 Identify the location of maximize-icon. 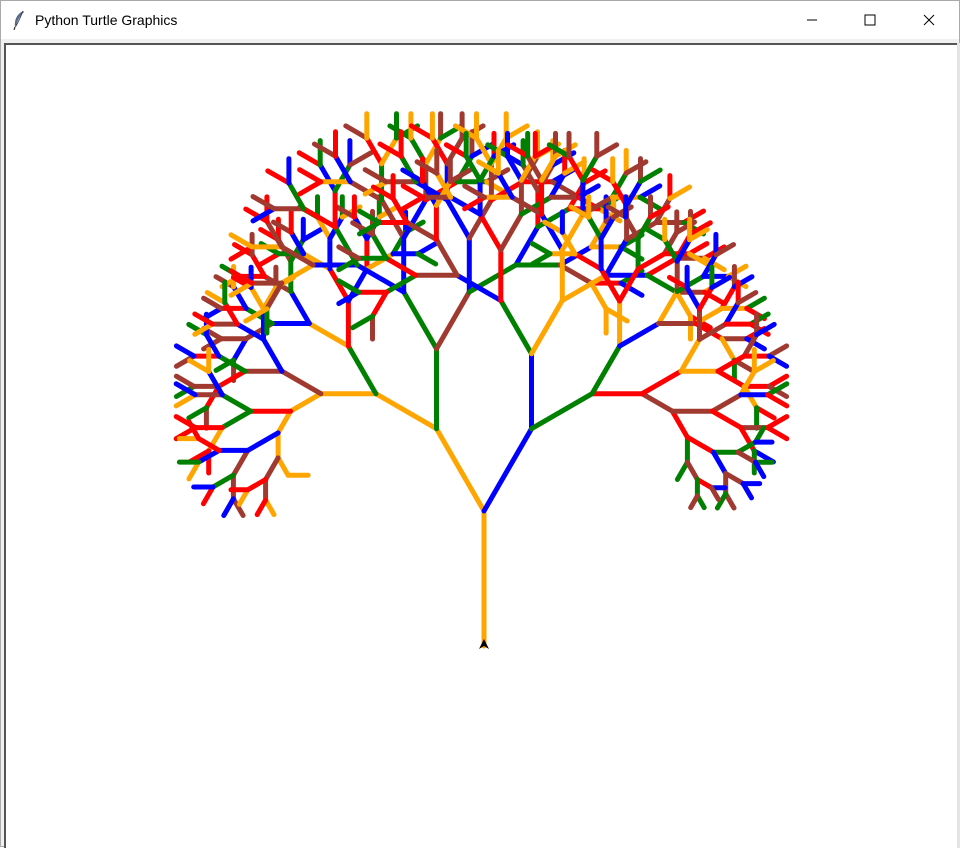
(870, 20).